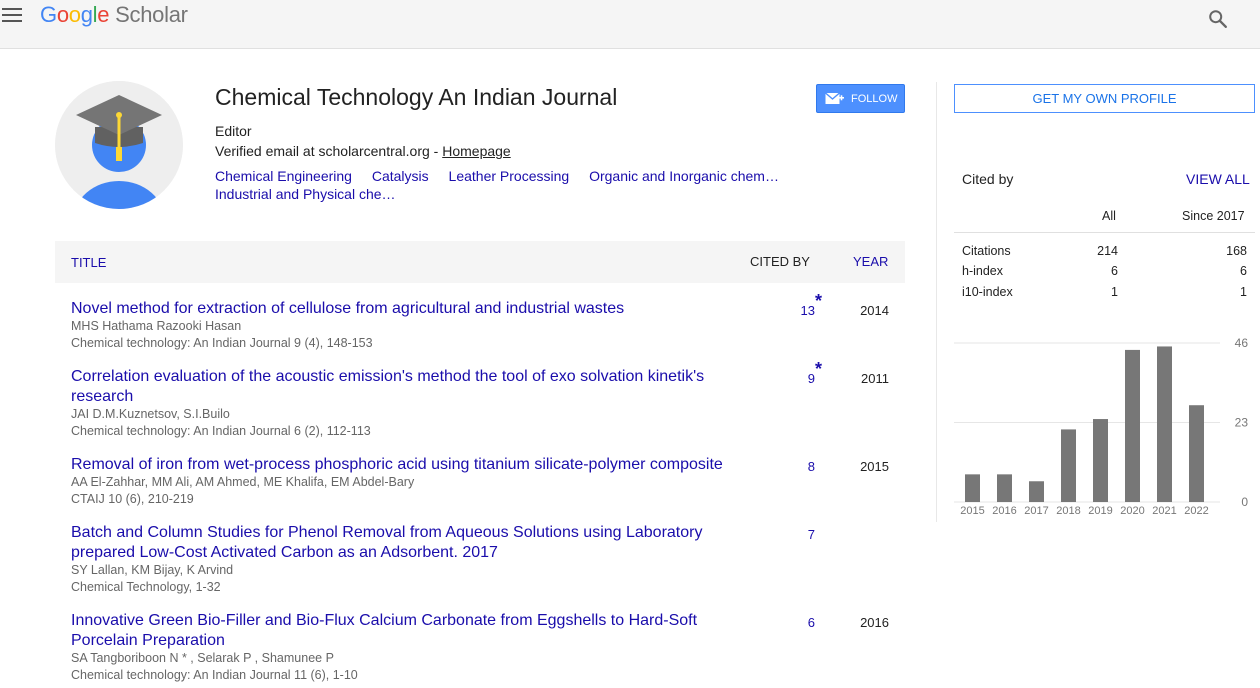 The image size is (1260, 688). What do you see at coordinates (1164, 511) in the screenshot?
I see `chart-x-tick-label: 2021` at bounding box center [1164, 511].